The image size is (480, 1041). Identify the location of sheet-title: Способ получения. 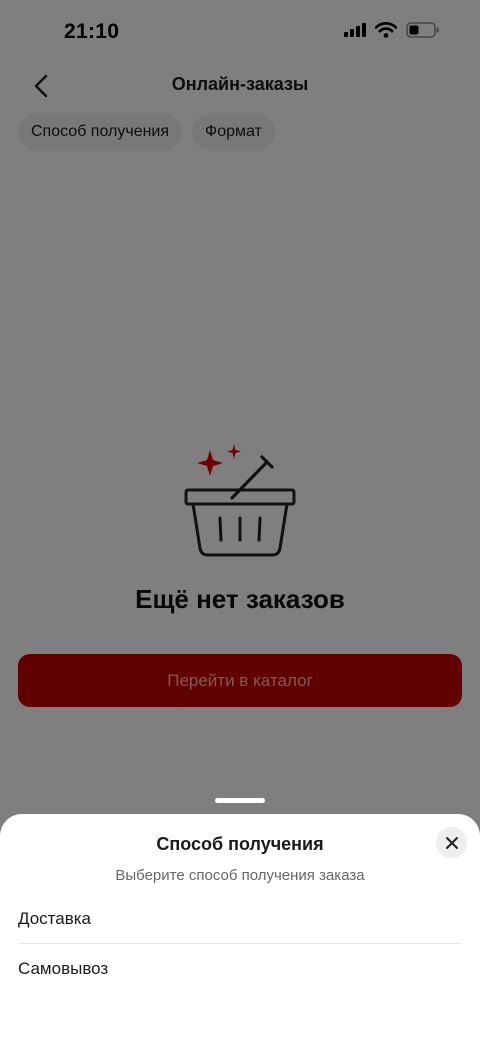
(240, 844).